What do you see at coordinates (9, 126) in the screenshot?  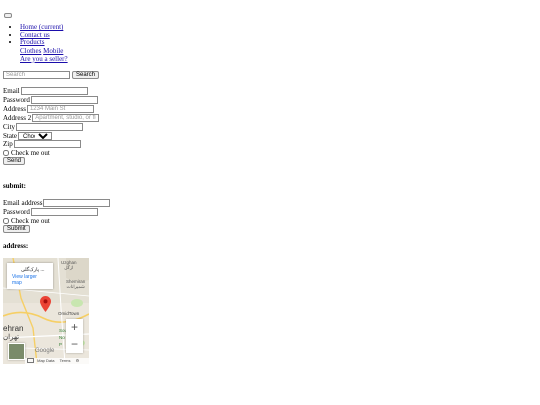 I see `city-label: City` at bounding box center [9, 126].